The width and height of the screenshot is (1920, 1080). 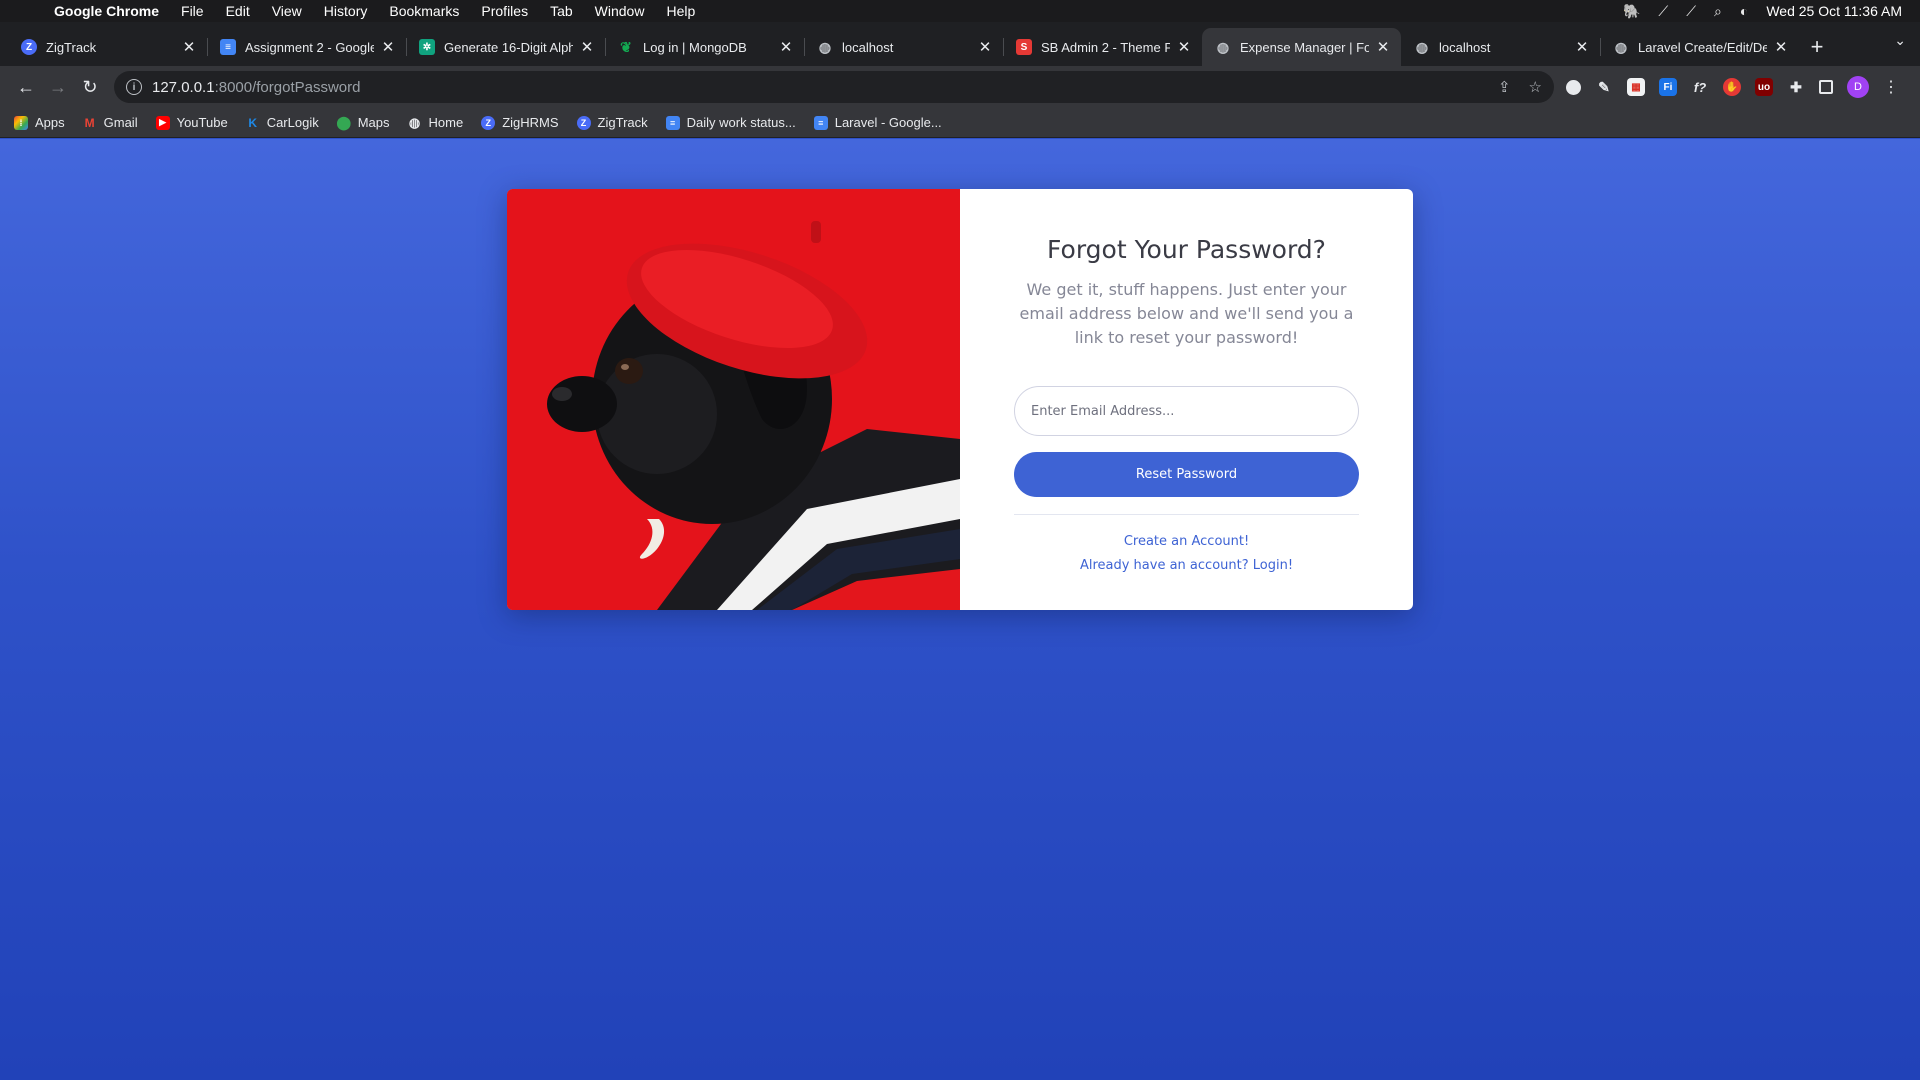 I want to click on tab-laravel-crud: ◍ Laravel Create/Edit/Del ✕, so click(x=1699, y=47).